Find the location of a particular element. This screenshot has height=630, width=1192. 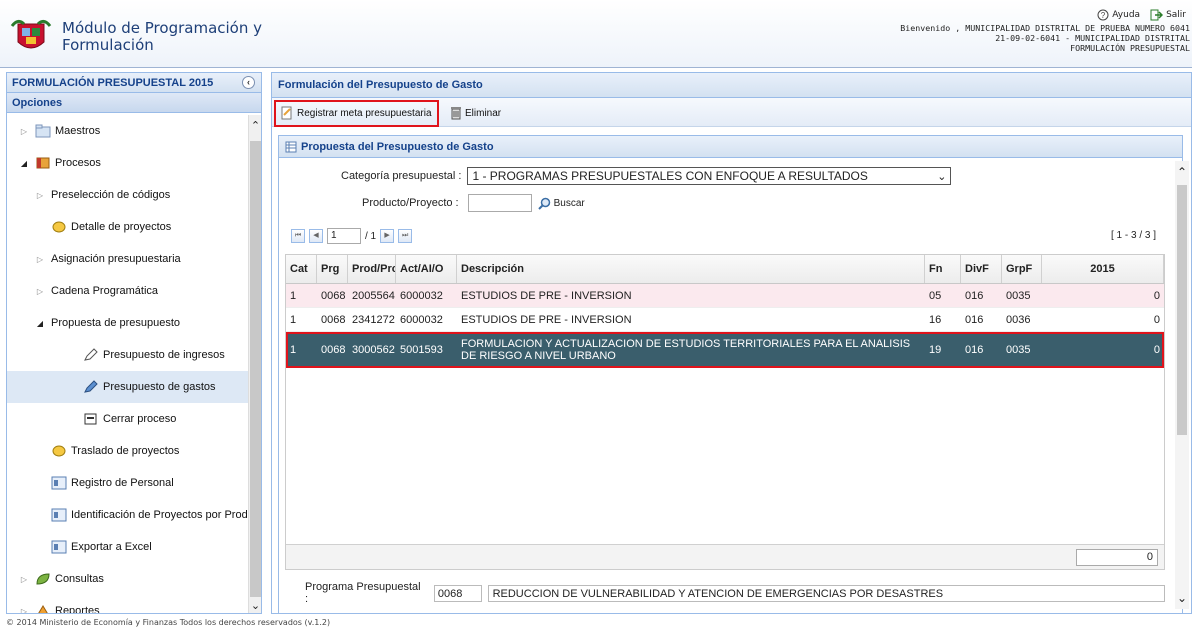

cell-prod: 2341272 is located at coordinates (373, 319).